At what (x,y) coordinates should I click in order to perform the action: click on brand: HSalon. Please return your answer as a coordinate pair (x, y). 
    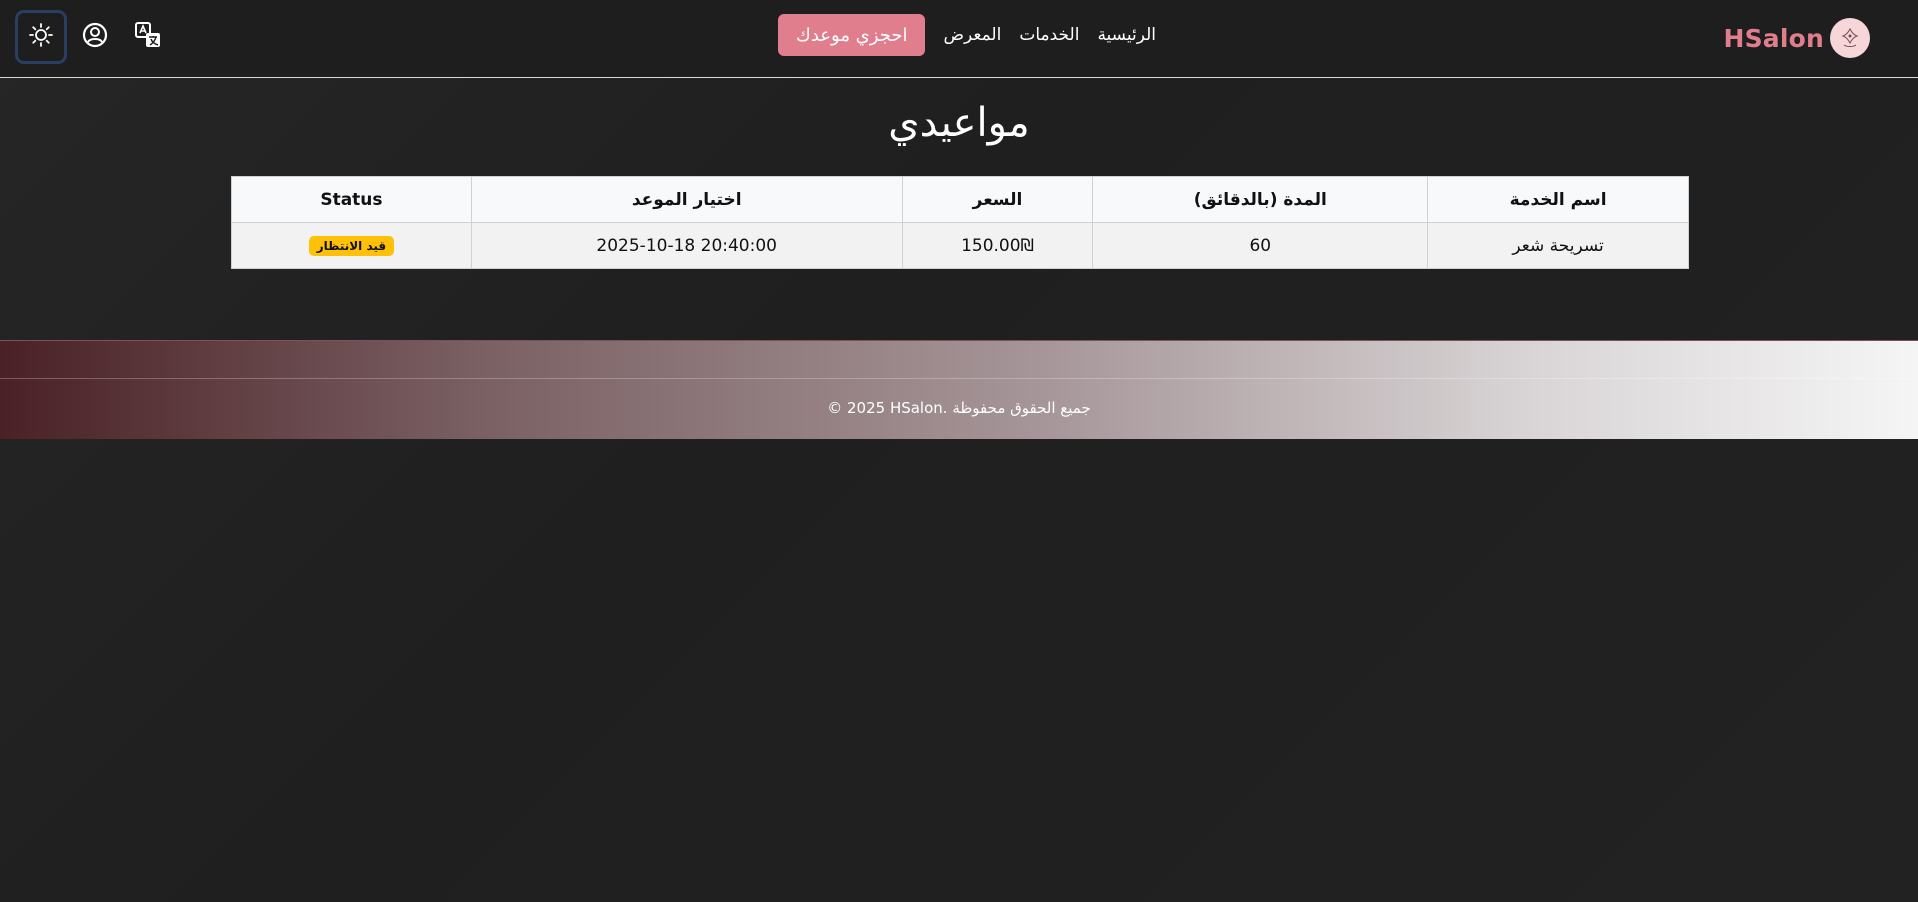
    Looking at the image, I should click on (1796, 38).